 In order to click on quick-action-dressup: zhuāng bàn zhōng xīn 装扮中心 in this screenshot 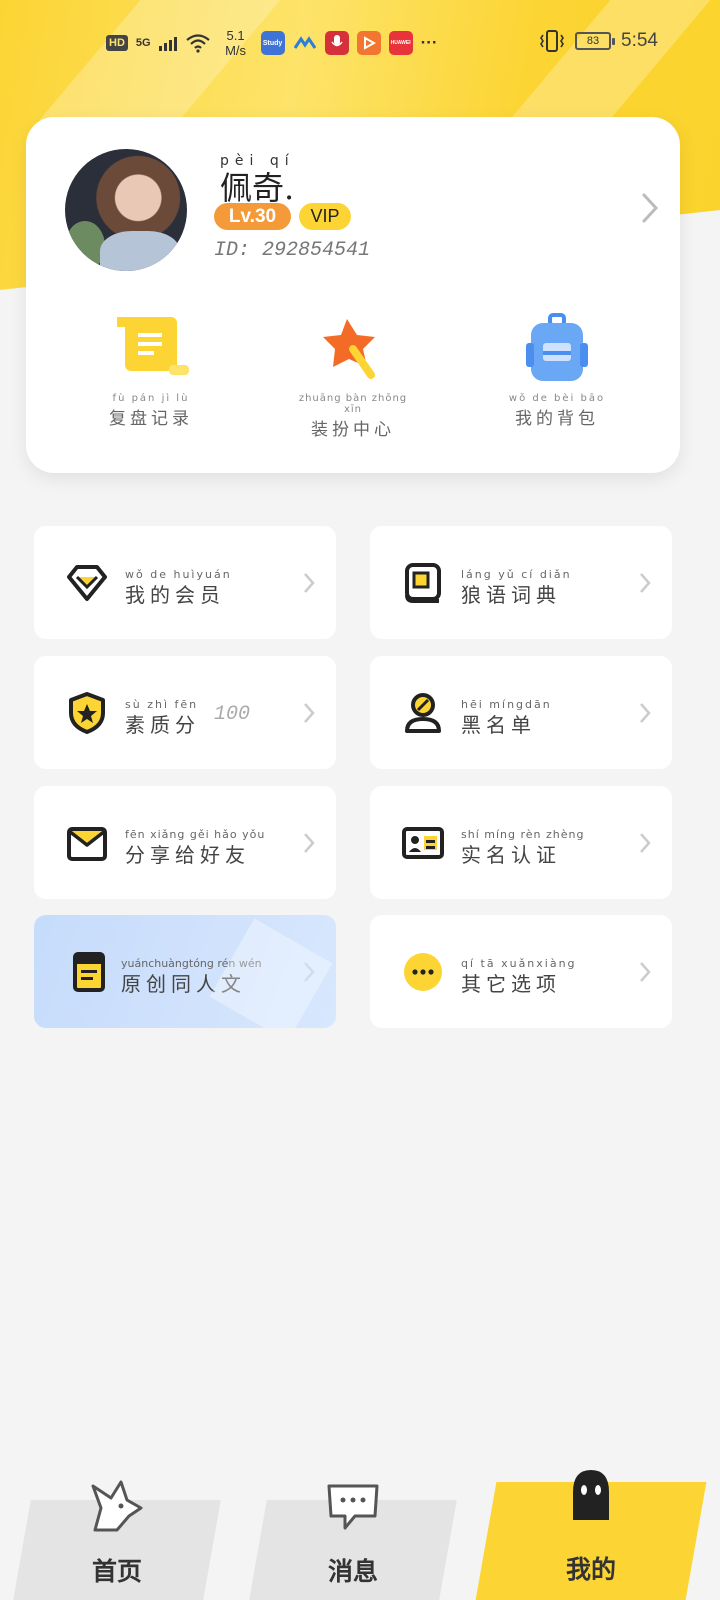, I will do `click(353, 376)`.